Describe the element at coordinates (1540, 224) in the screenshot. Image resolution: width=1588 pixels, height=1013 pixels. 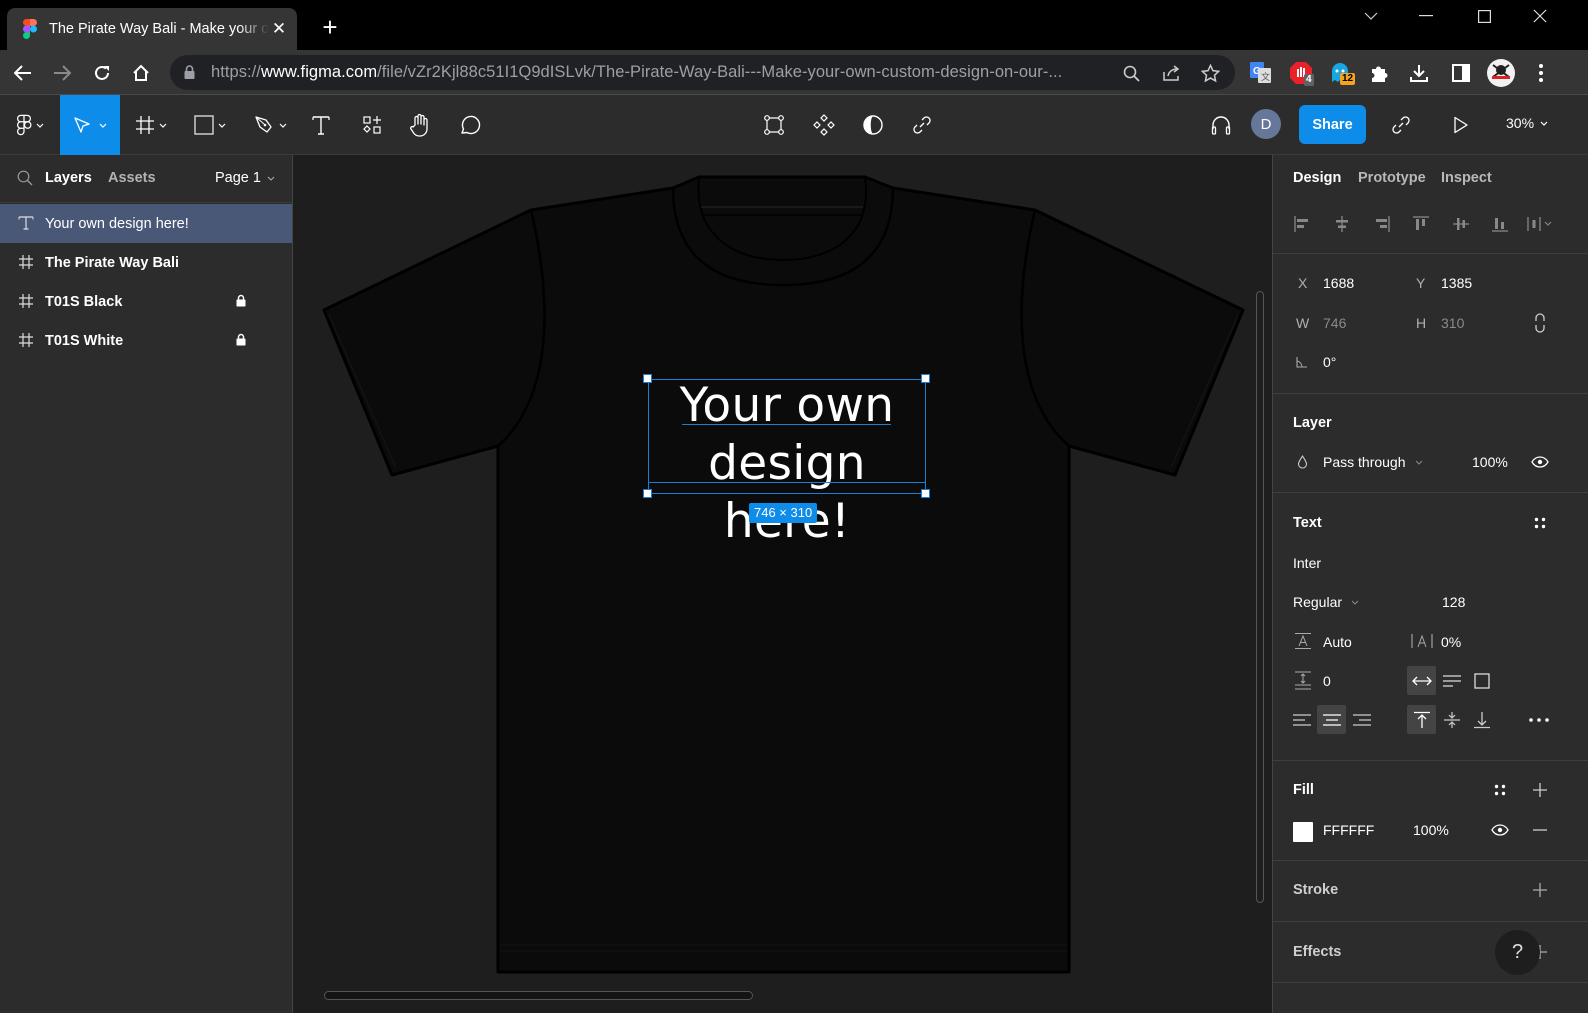
I see `distribute-icon` at that location.